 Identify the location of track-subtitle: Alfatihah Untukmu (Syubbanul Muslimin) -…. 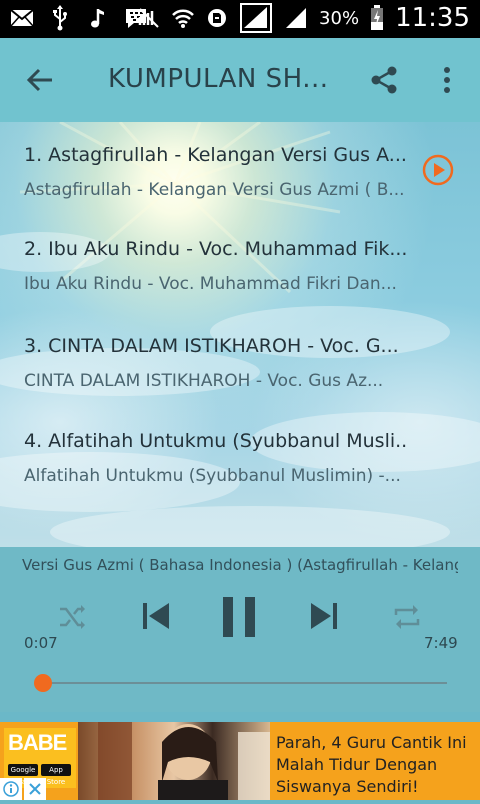
(212, 476).